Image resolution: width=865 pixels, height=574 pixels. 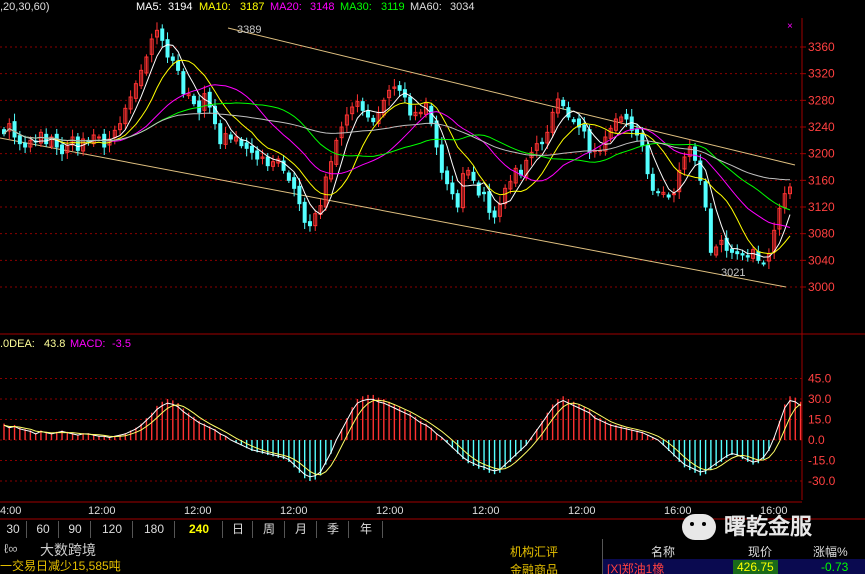 What do you see at coordinates (269, 529) in the screenshot?
I see `period-button-week: 周` at bounding box center [269, 529].